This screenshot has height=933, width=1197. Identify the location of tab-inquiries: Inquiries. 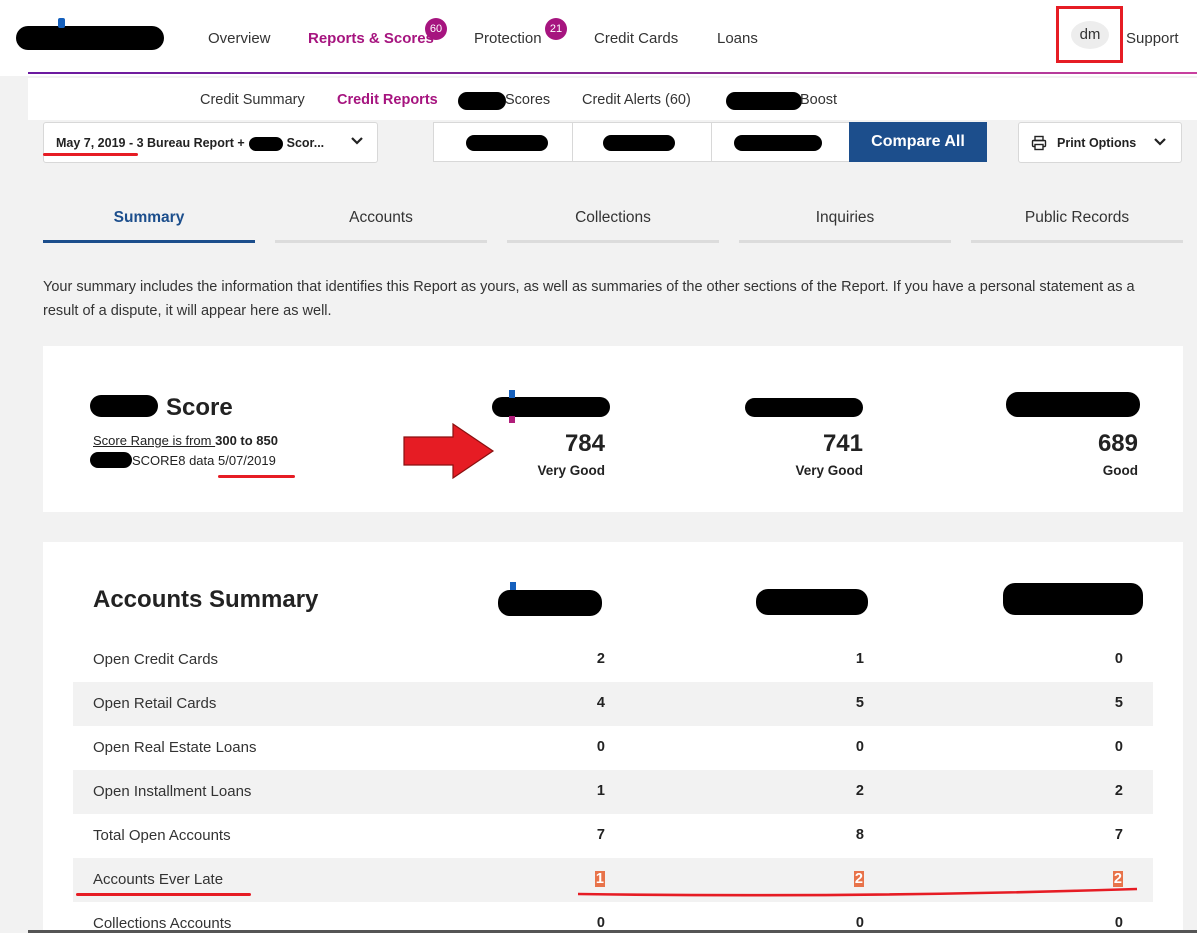
(845, 218).